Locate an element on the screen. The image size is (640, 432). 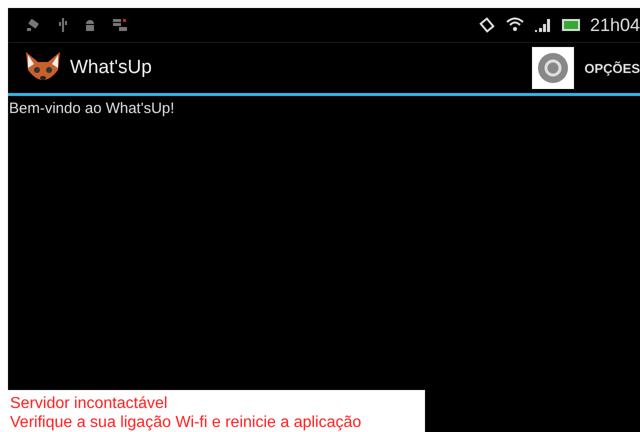
options-button: OPÇÕES is located at coordinates (586, 68).